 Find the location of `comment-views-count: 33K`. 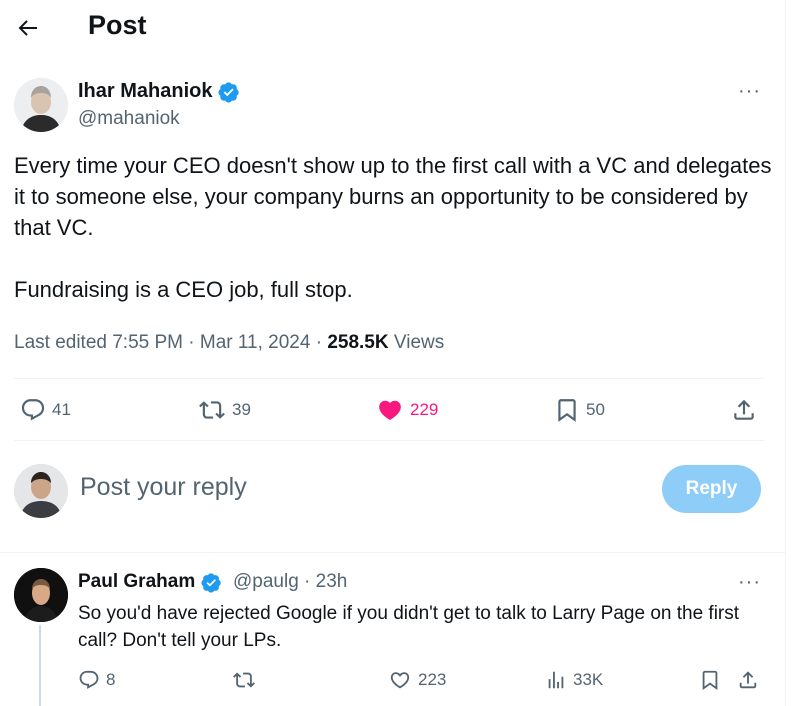

comment-views-count: 33K is located at coordinates (588, 679).